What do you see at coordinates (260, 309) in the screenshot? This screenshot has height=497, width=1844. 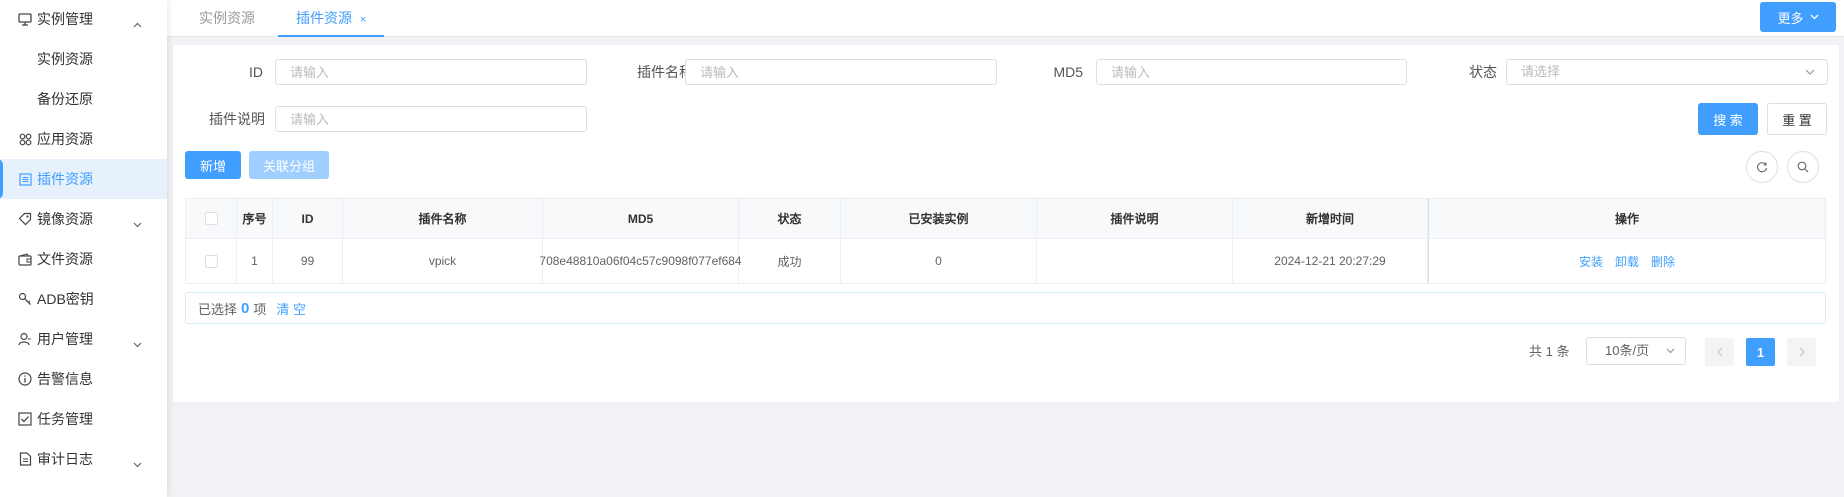 I see `selection-suffix: 项` at bounding box center [260, 309].